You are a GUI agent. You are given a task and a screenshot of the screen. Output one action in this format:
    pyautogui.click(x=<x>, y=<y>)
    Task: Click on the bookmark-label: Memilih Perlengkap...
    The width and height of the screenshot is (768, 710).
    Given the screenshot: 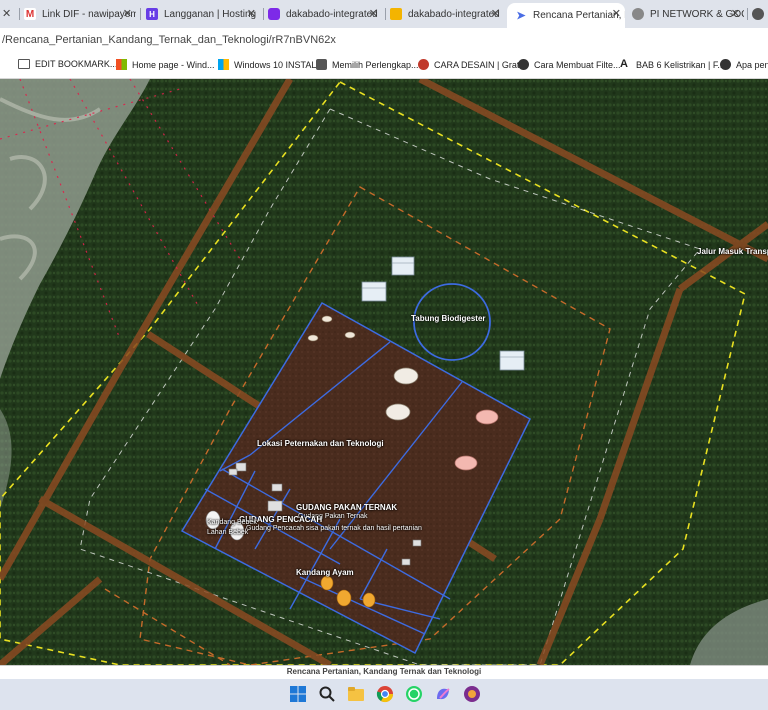 What is the action you would take?
    pyautogui.click(x=375, y=64)
    